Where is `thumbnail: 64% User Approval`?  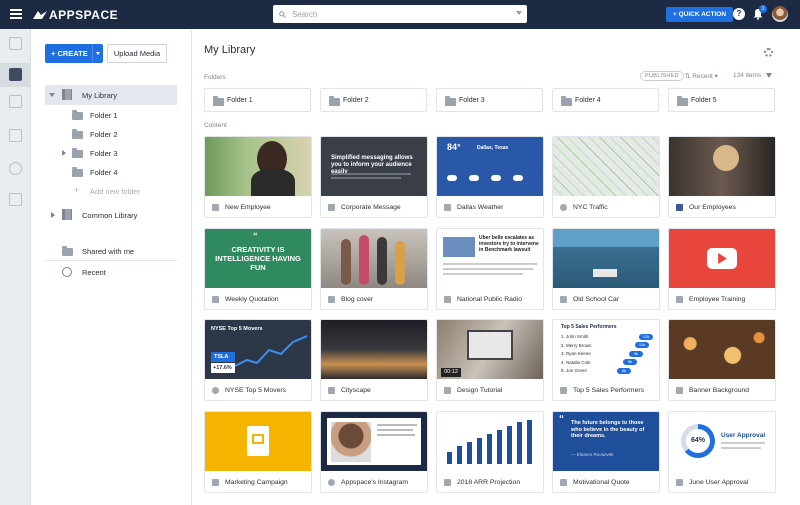 thumbnail: 64% User Approval is located at coordinates (722, 441).